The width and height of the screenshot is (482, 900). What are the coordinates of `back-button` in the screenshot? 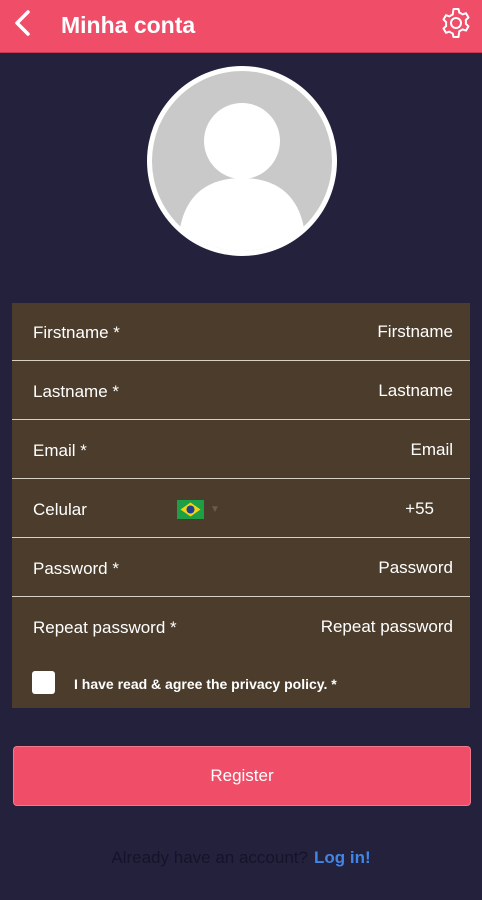 It's located at (23, 25).